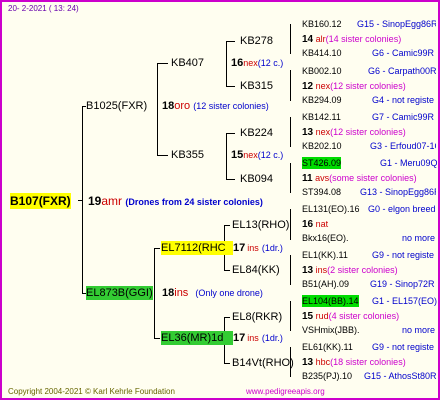  Describe the element at coordinates (322, 71) in the screenshot. I see `gen4-queen: KB002.10` at that location.